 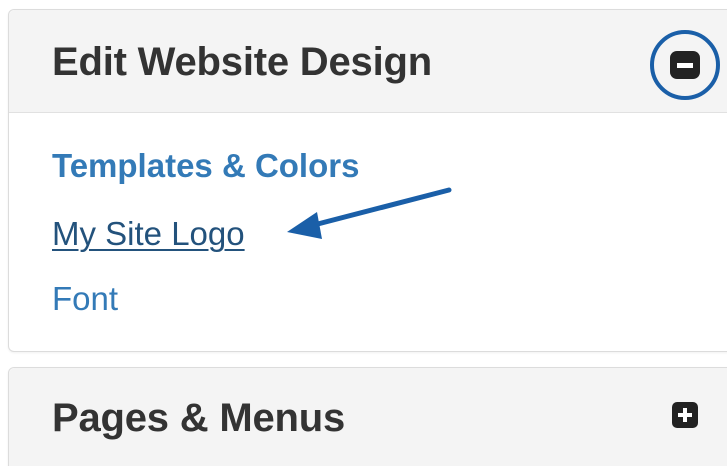 What do you see at coordinates (148, 234) in the screenshot?
I see `link-my-site-logo: My Site Logo` at bounding box center [148, 234].